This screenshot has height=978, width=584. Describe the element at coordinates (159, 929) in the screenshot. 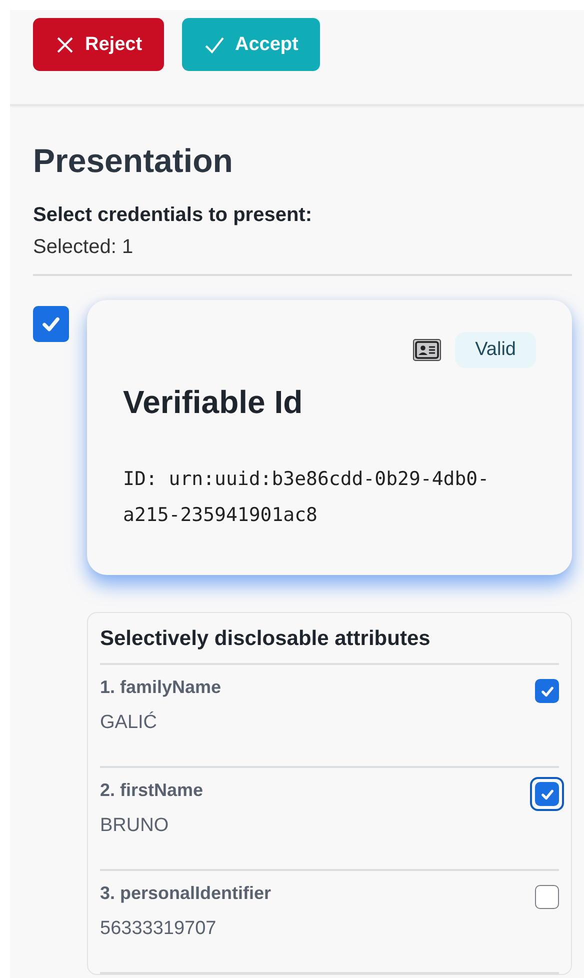

I see `attribute-value: 56333319707` at that location.